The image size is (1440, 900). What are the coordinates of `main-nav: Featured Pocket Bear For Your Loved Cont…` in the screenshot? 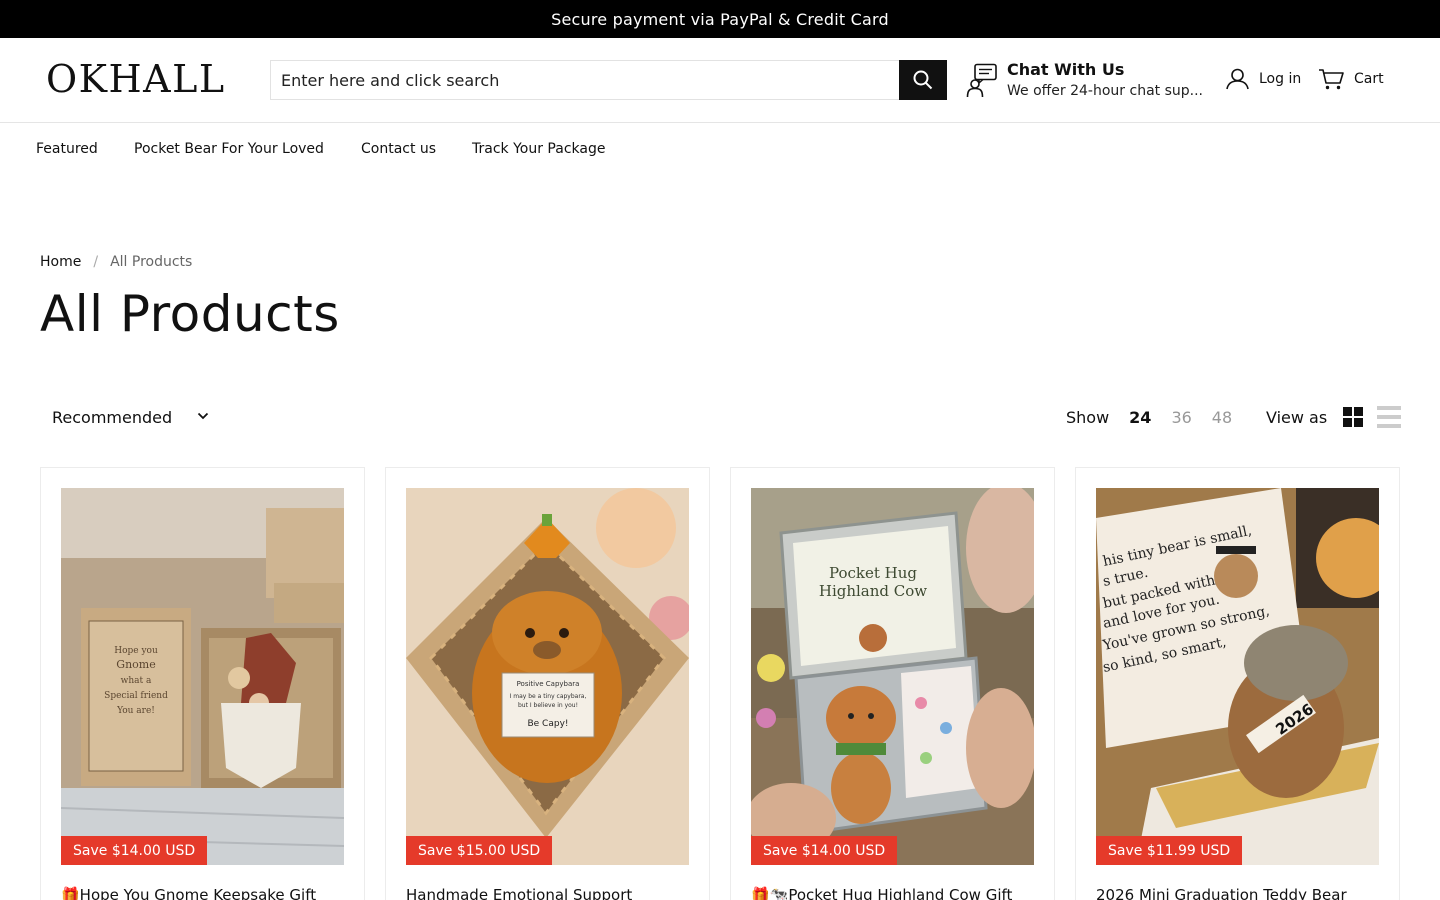 It's located at (720, 150).